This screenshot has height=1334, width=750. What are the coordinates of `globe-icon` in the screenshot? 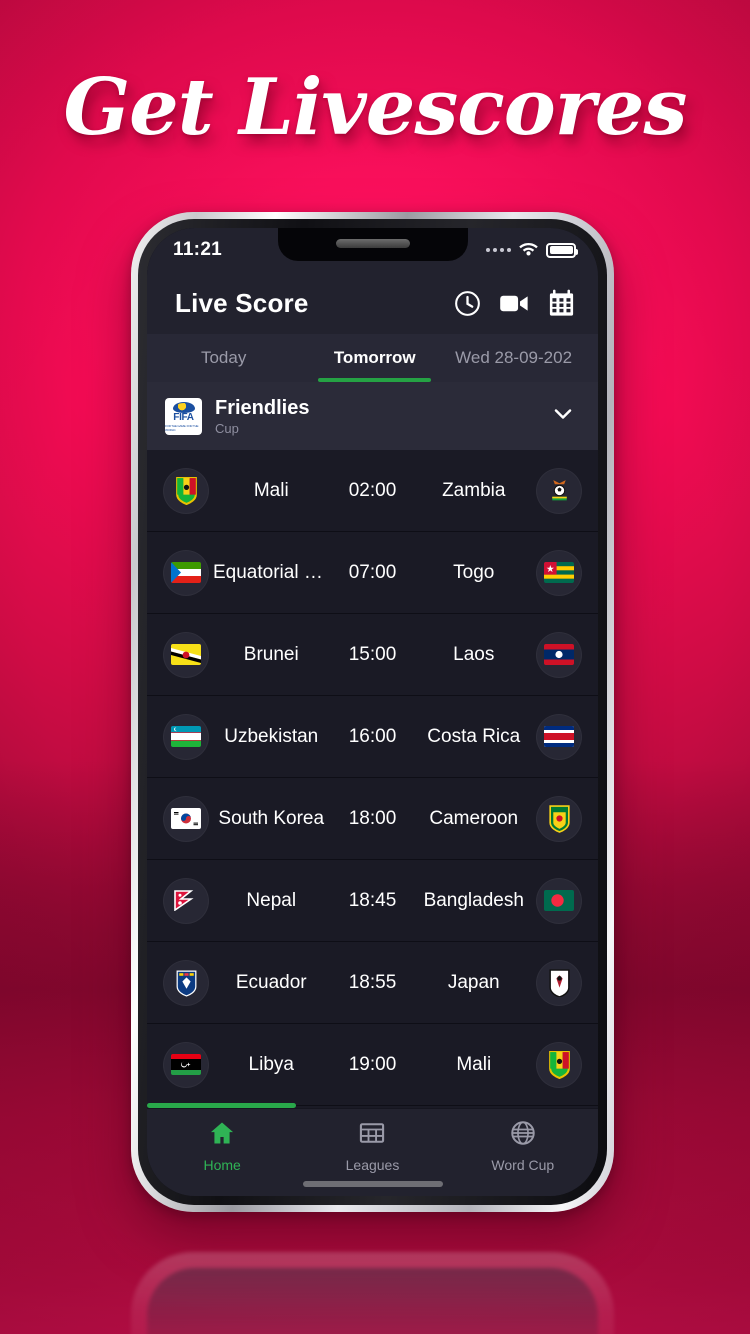 It's located at (523, 1135).